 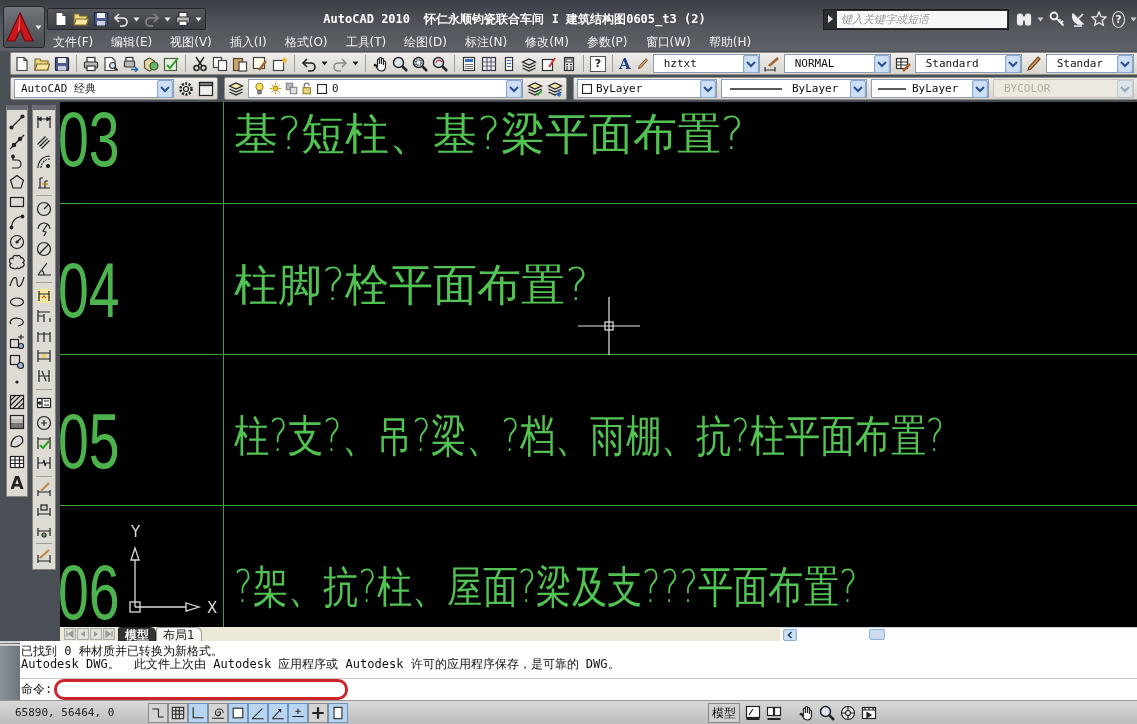 I want to click on magnifier-icon, so click(x=827, y=712).